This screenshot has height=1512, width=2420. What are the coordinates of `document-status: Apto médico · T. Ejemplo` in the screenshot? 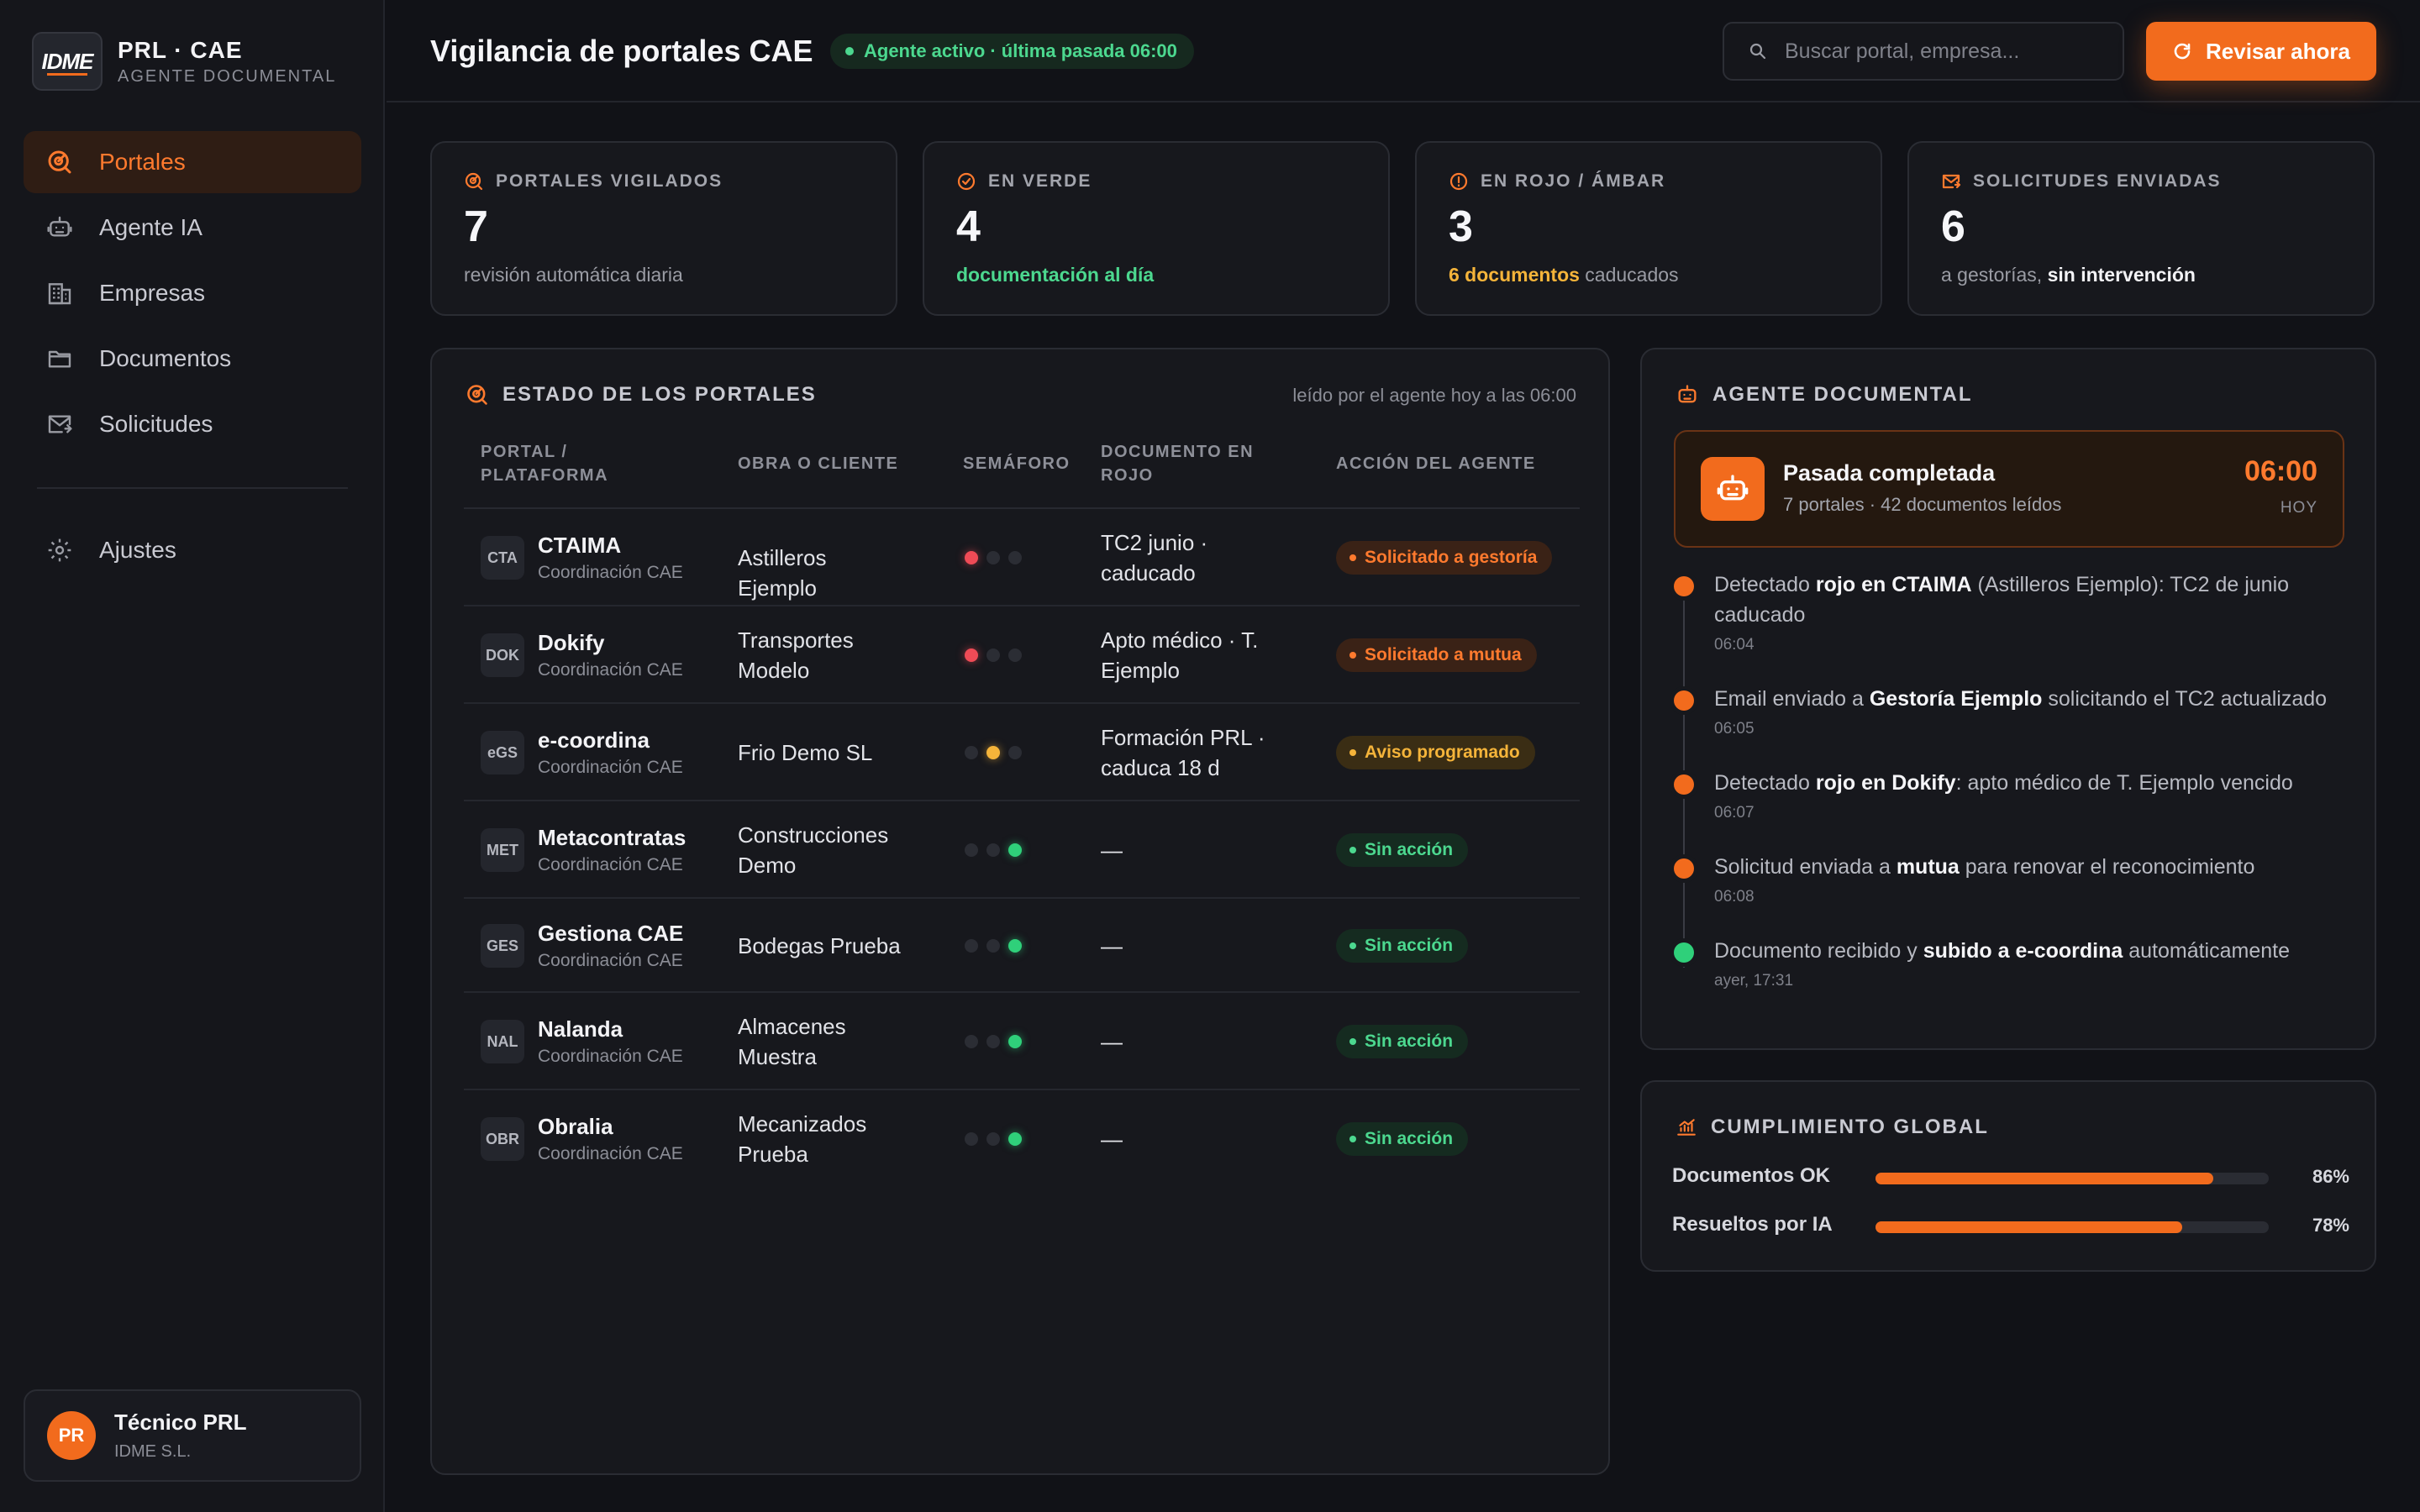 It's located at (1180, 655).